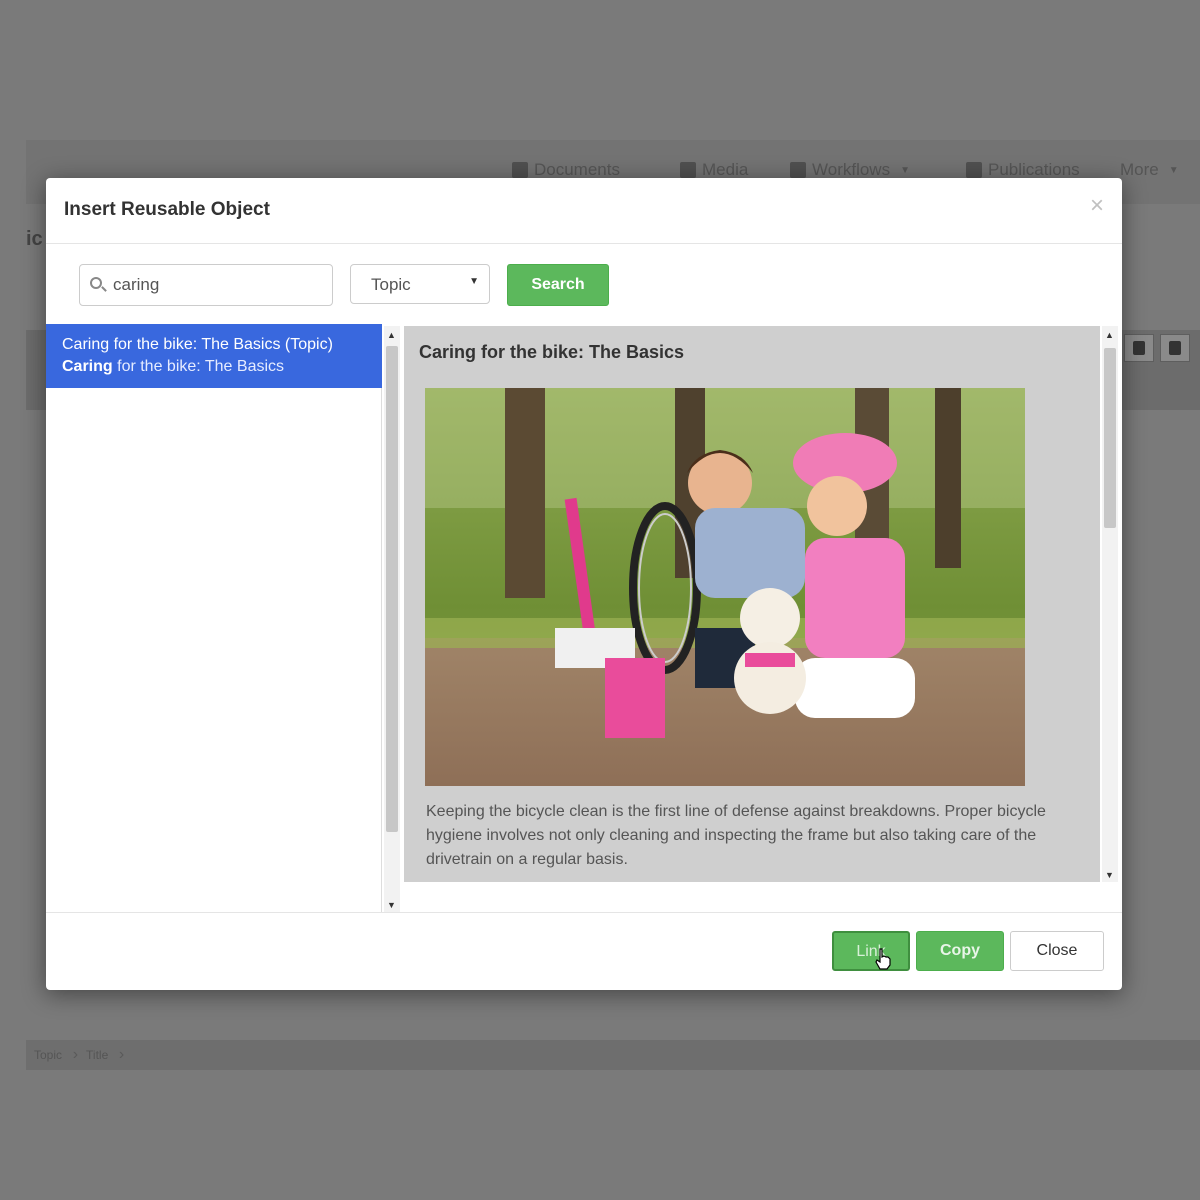 Image resolution: width=1200 pixels, height=1200 pixels. What do you see at coordinates (52, 1055) in the screenshot?
I see `breadcrumb-topic: Topic` at bounding box center [52, 1055].